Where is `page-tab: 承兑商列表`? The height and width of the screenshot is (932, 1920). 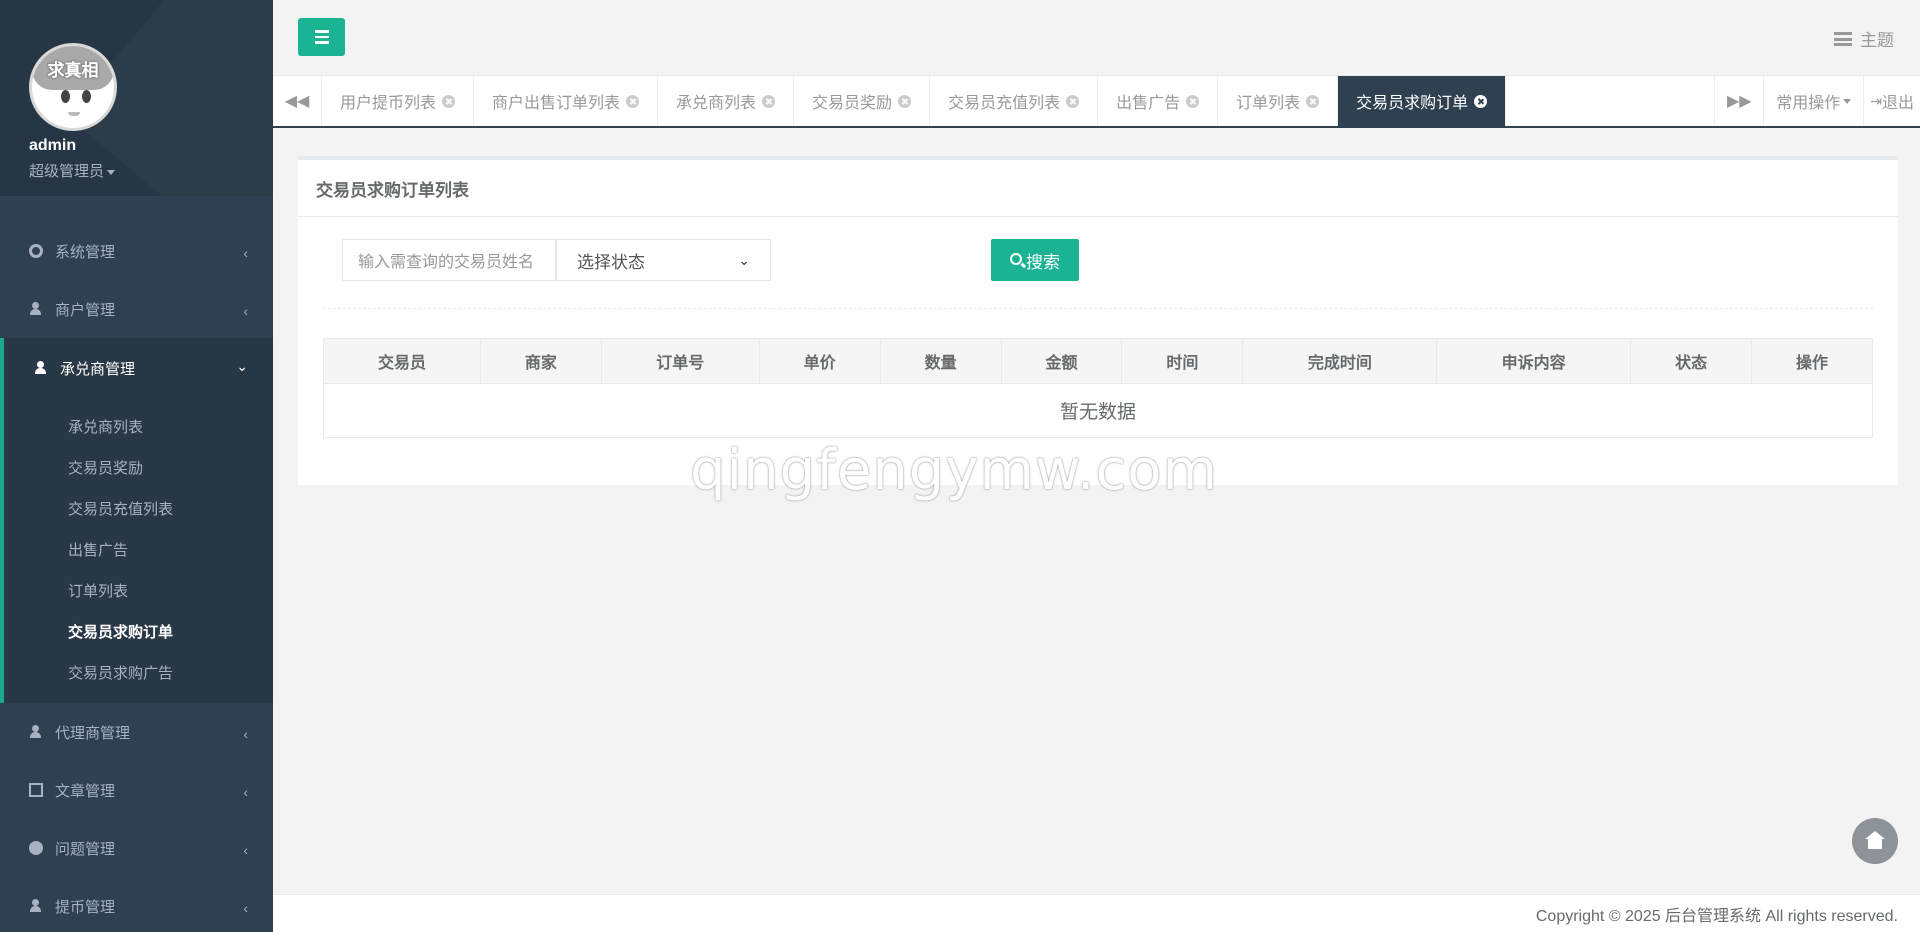
page-tab: 承兑商列表 is located at coordinates (726, 101).